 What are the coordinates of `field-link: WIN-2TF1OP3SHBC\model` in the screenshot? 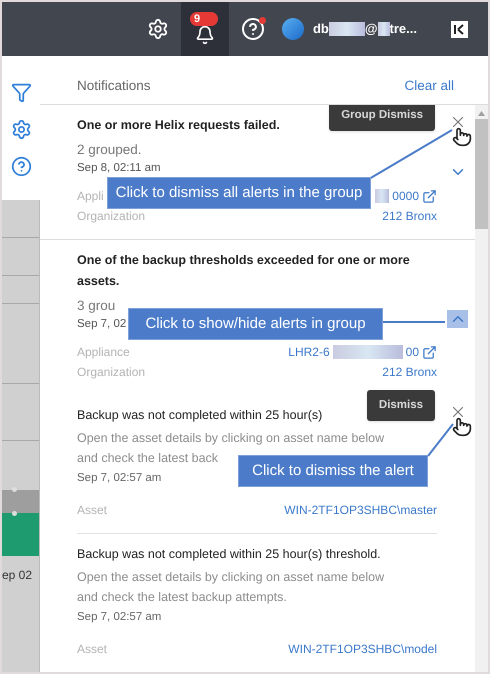 It's located at (362, 649).